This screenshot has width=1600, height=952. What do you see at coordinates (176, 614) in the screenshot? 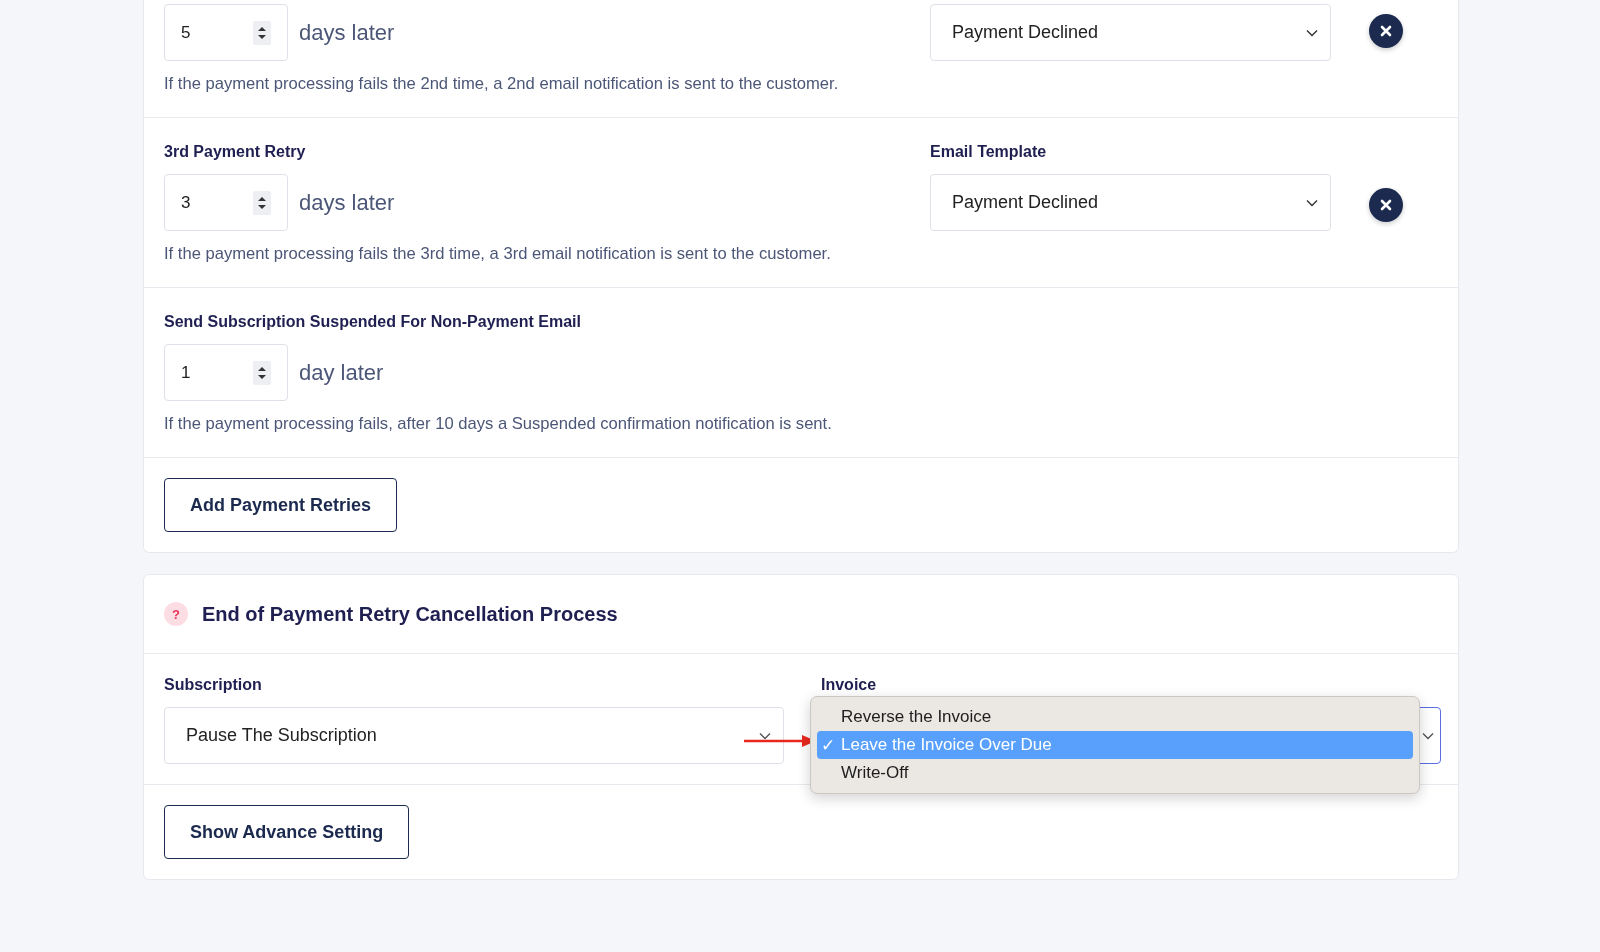
I see `help-icon: ?` at bounding box center [176, 614].